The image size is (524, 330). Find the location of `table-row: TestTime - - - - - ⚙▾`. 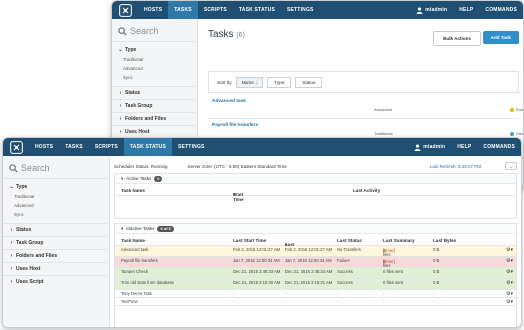

table-row: TestTime - - - - - ⚙▾ is located at coordinates (315, 302).